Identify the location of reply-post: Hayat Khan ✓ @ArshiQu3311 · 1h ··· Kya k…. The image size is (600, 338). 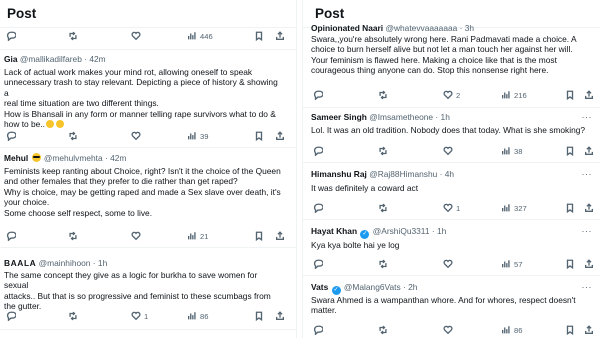
(451, 249).